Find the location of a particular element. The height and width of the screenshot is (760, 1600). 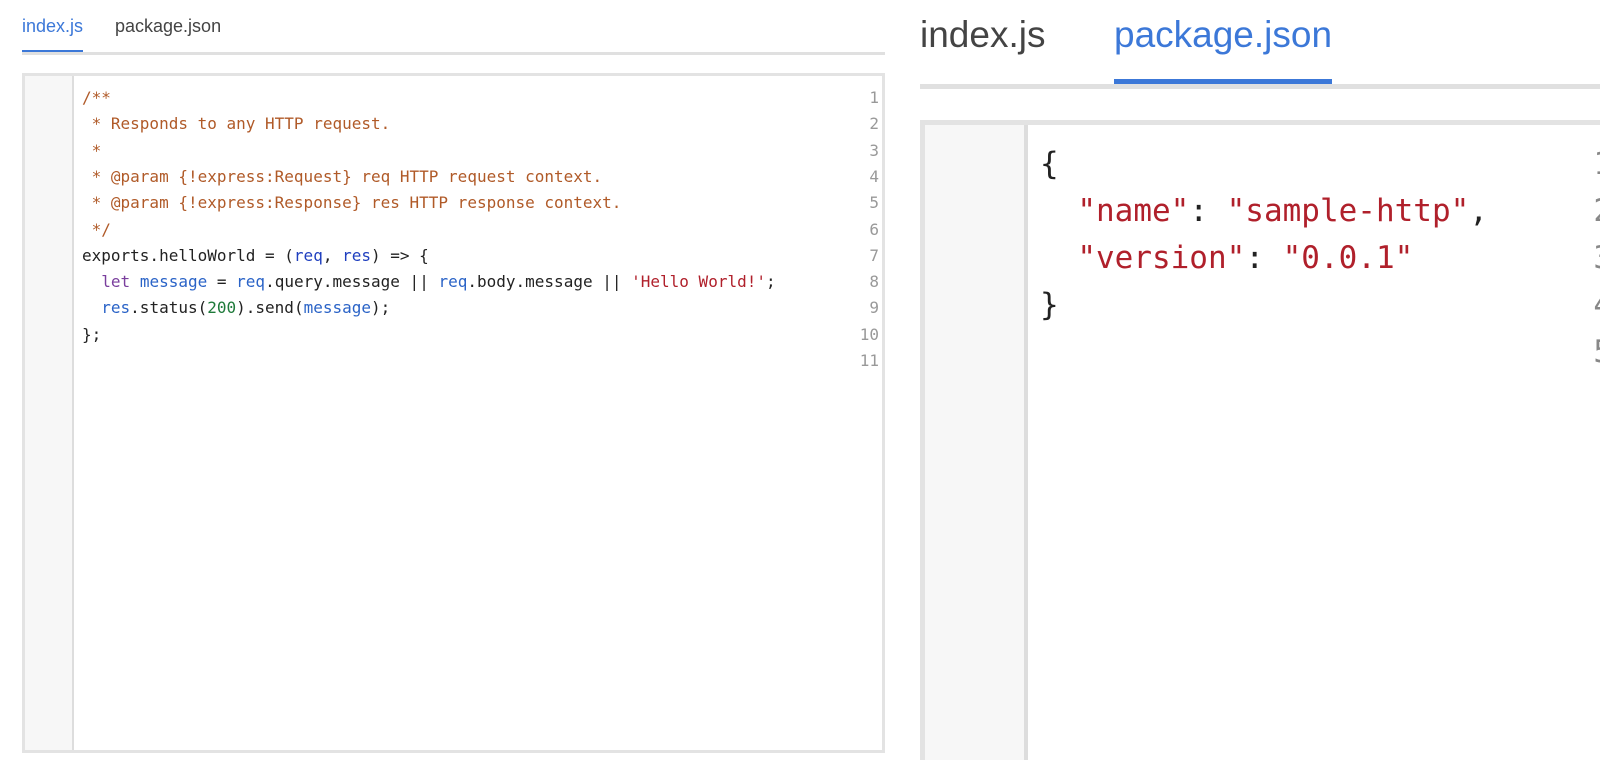

line-number: 8 is located at coordinates (874, 282).